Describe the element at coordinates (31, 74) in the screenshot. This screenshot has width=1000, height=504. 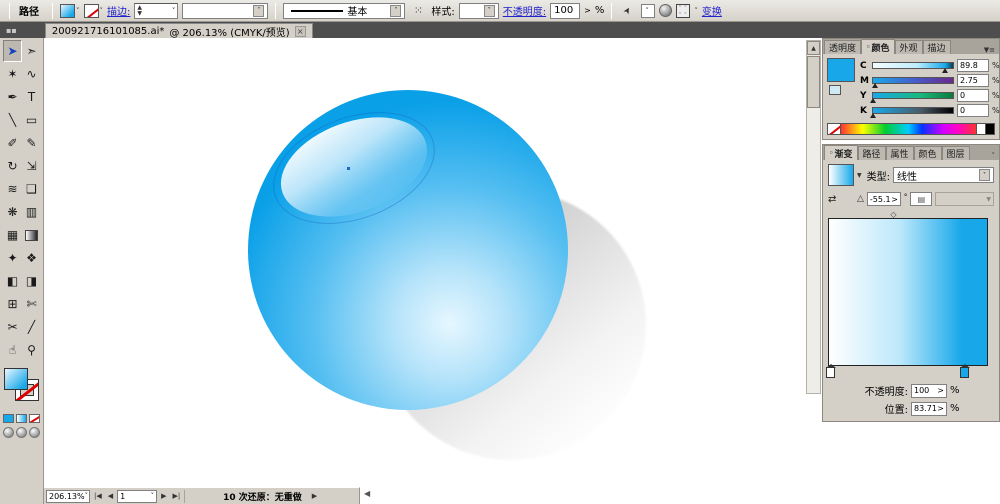
I see `lasso-tool: ∿` at that location.